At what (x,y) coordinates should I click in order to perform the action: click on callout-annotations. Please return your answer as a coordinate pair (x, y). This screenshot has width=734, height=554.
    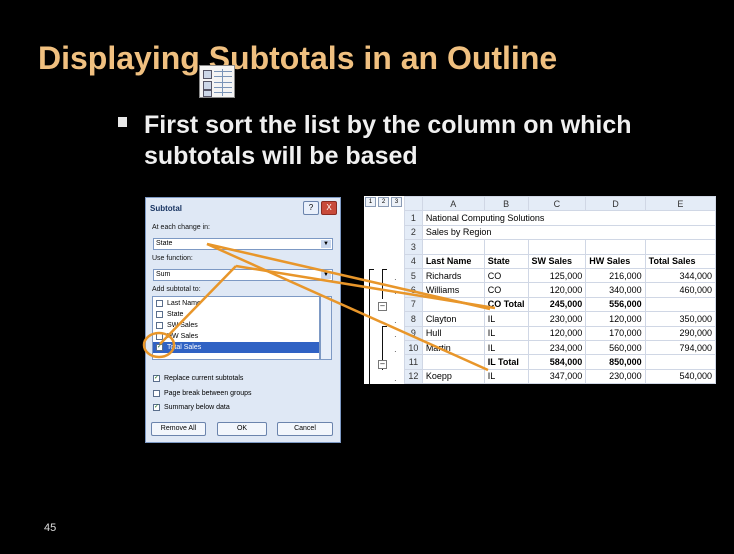
    Looking at the image, I should click on (319, 307).